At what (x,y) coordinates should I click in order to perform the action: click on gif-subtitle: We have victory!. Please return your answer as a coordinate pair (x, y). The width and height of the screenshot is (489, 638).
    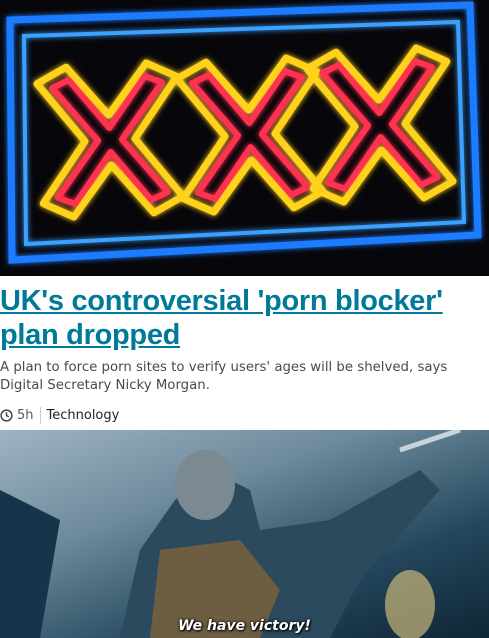
    Looking at the image, I should click on (244, 626).